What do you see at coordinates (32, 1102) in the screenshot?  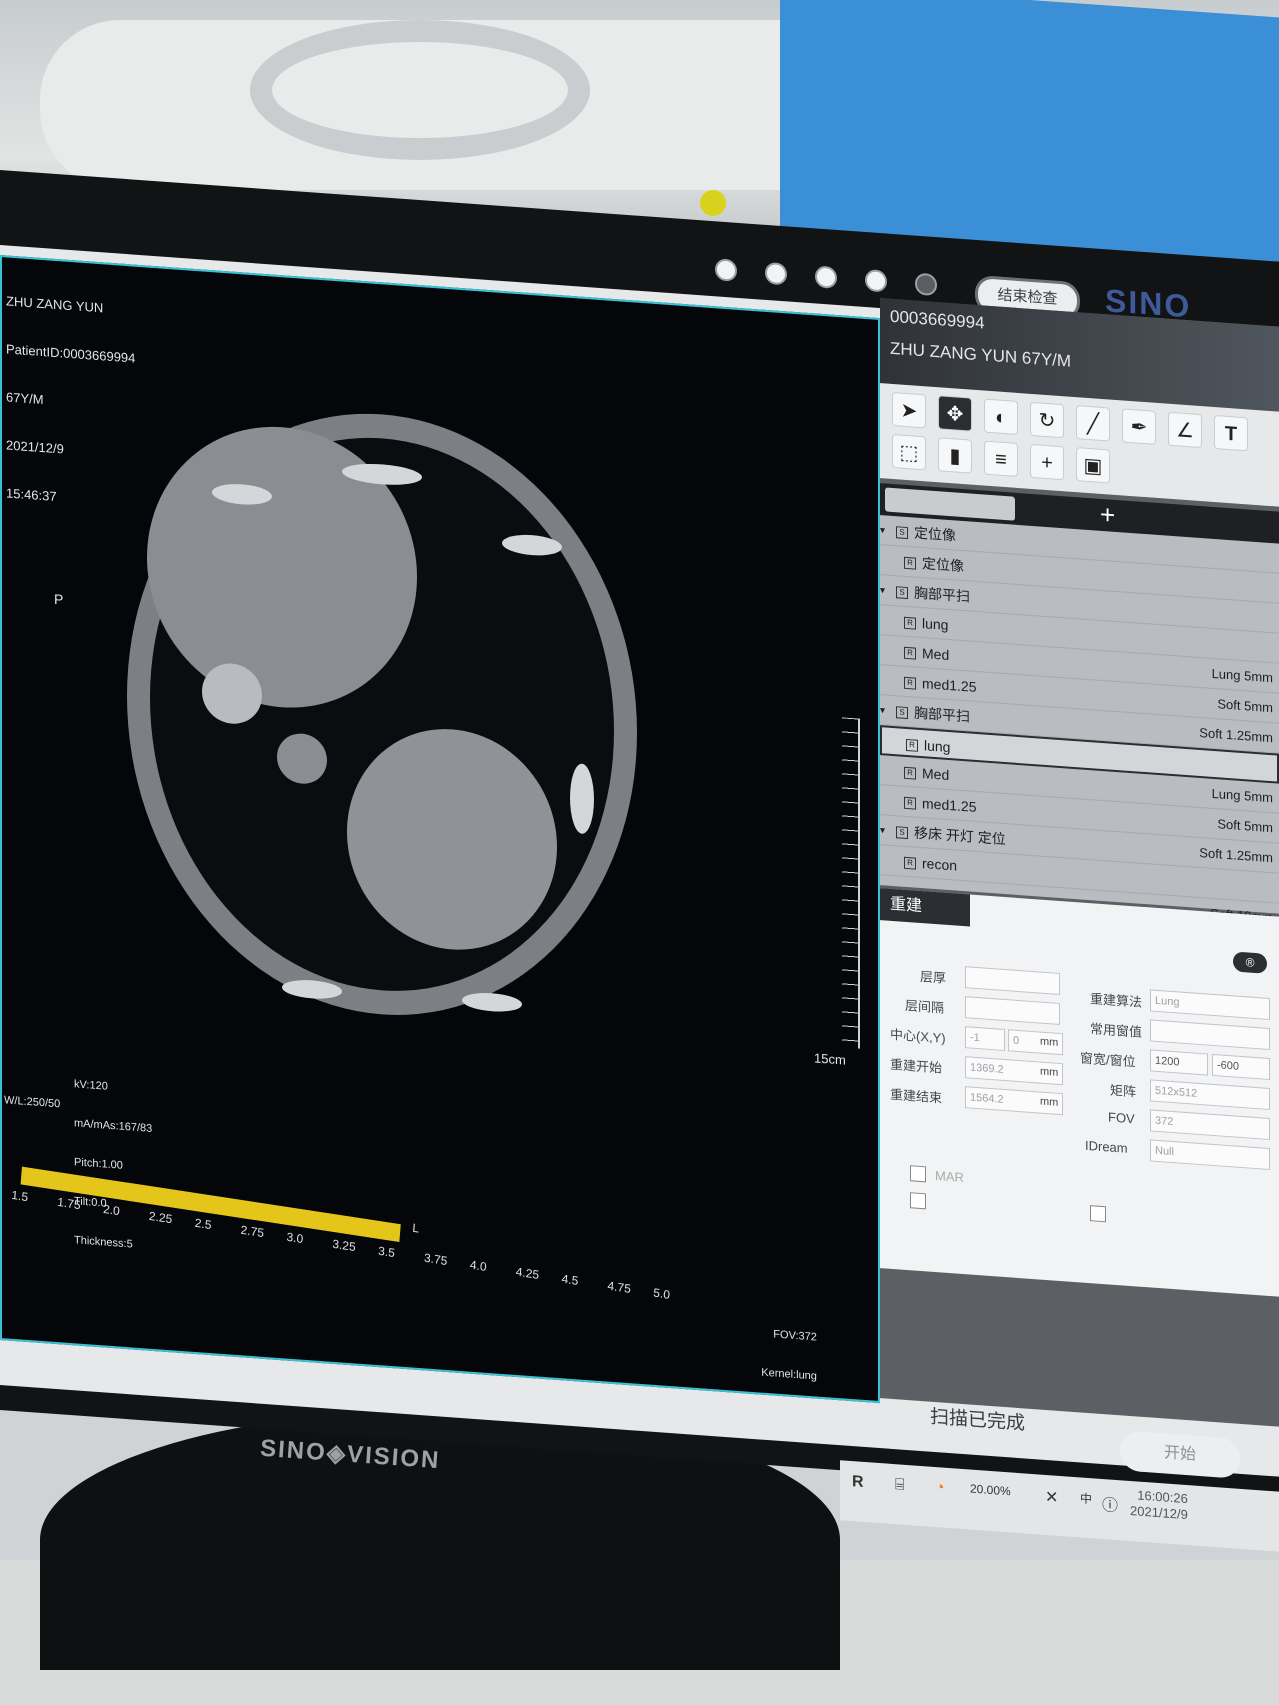 I see `window-level-left: W/L:250/50` at bounding box center [32, 1102].